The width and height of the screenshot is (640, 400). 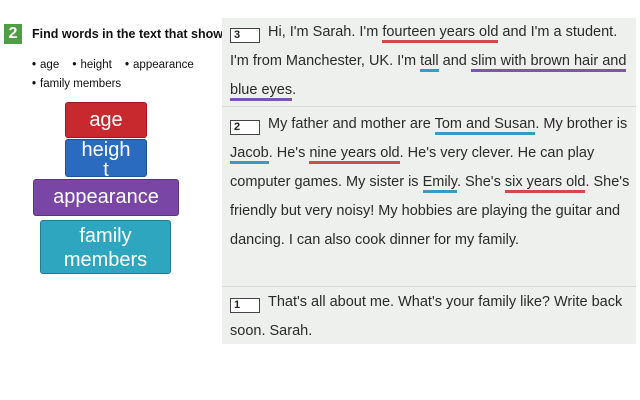 What do you see at coordinates (118, 75) in the screenshot?
I see `category-bullet-list: • age • height • appearance • family members` at bounding box center [118, 75].